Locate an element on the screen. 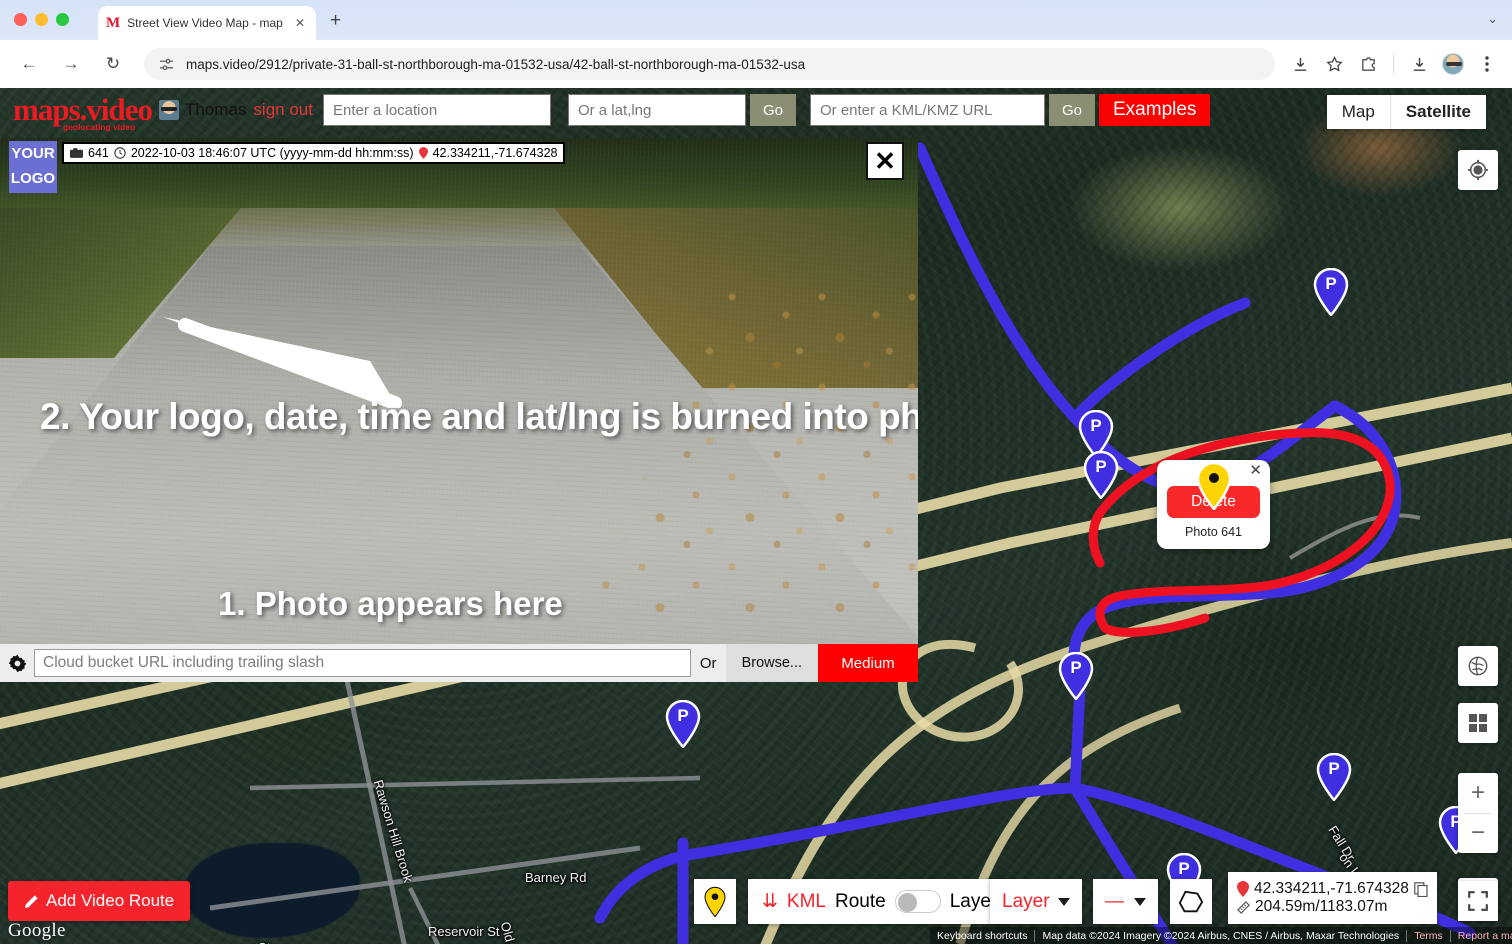  location-input-placeholder: Enter a location is located at coordinates (385, 110).